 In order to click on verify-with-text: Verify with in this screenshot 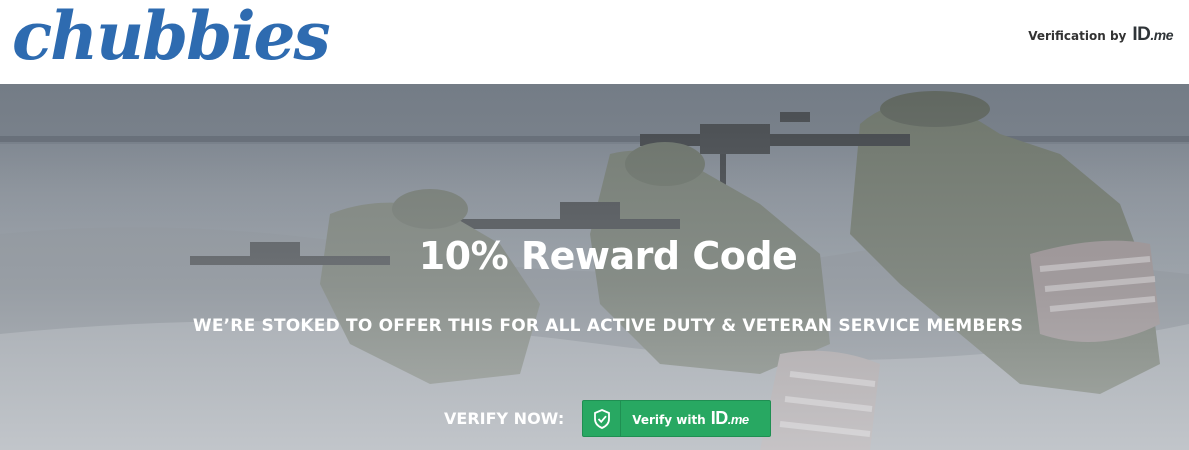, I will do `click(669, 420)`.